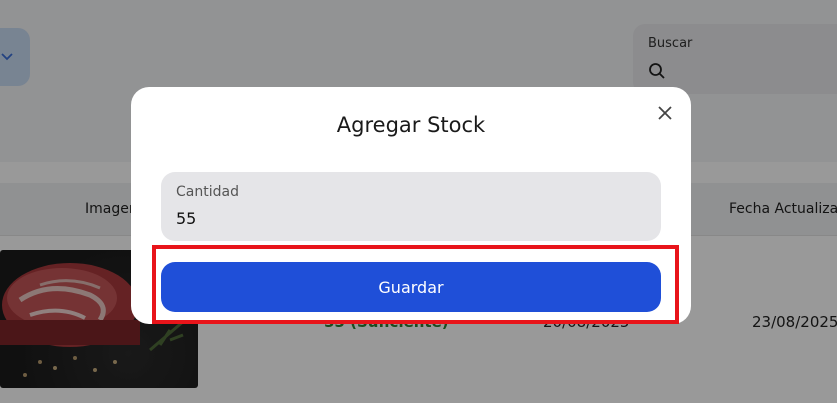 This screenshot has height=403, width=837. What do you see at coordinates (411, 287) in the screenshot?
I see `save-button: Guardar` at bounding box center [411, 287].